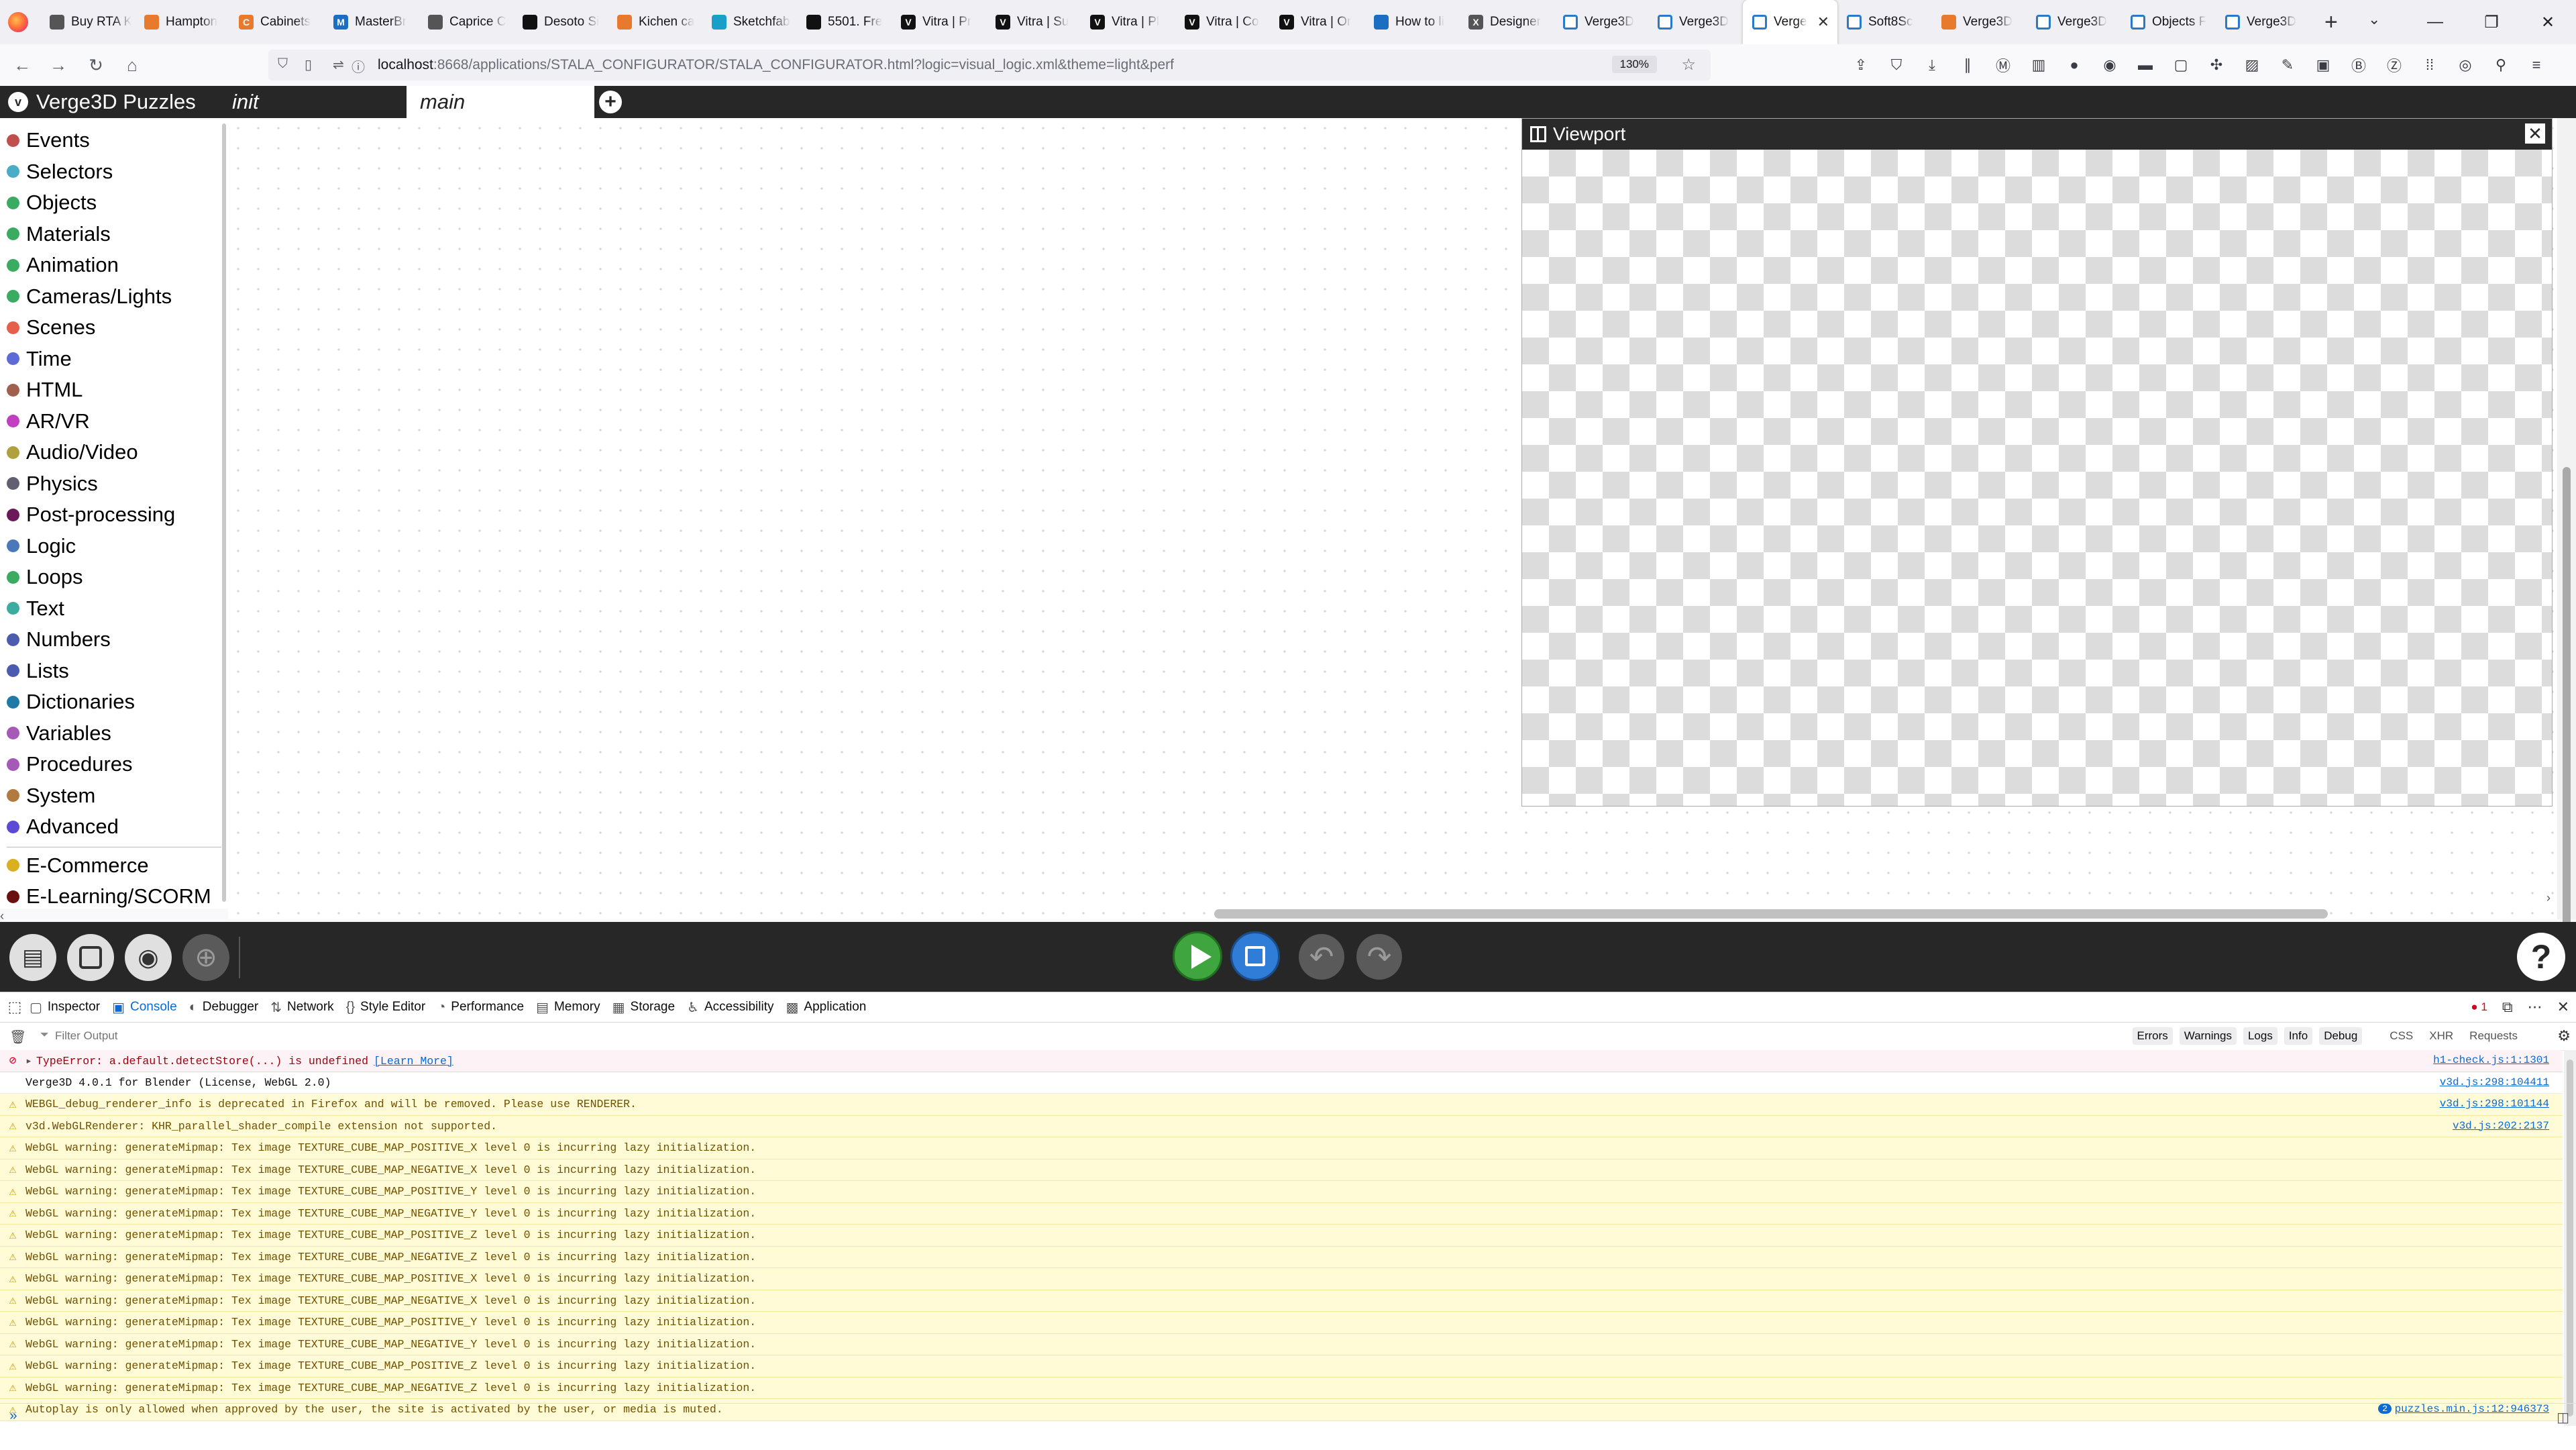  What do you see at coordinates (2501, 1126) in the screenshot?
I see `message-source-link: v3d.js:202:2137` at bounding box center [2501, 1126].